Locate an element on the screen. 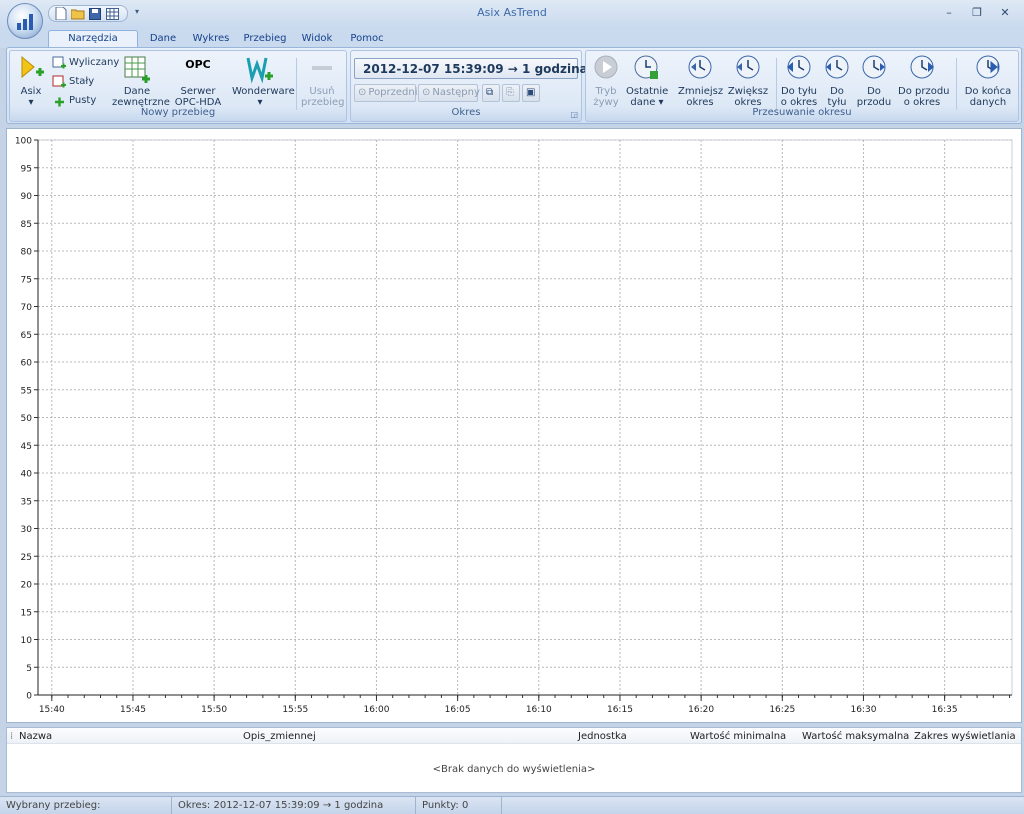  zwieksz-okres-button: Zwiększ okres is located at coordinates (748, 81).